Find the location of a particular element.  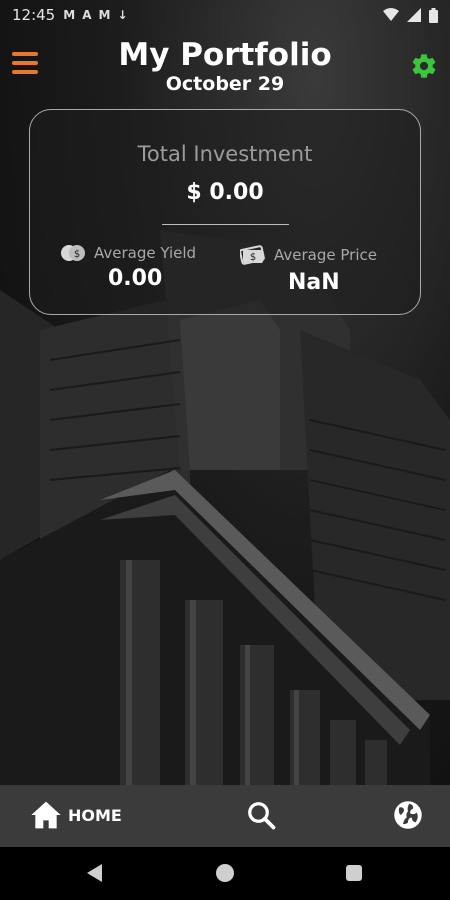

nav-home-label: HOME is located at coordinates (95, 815).